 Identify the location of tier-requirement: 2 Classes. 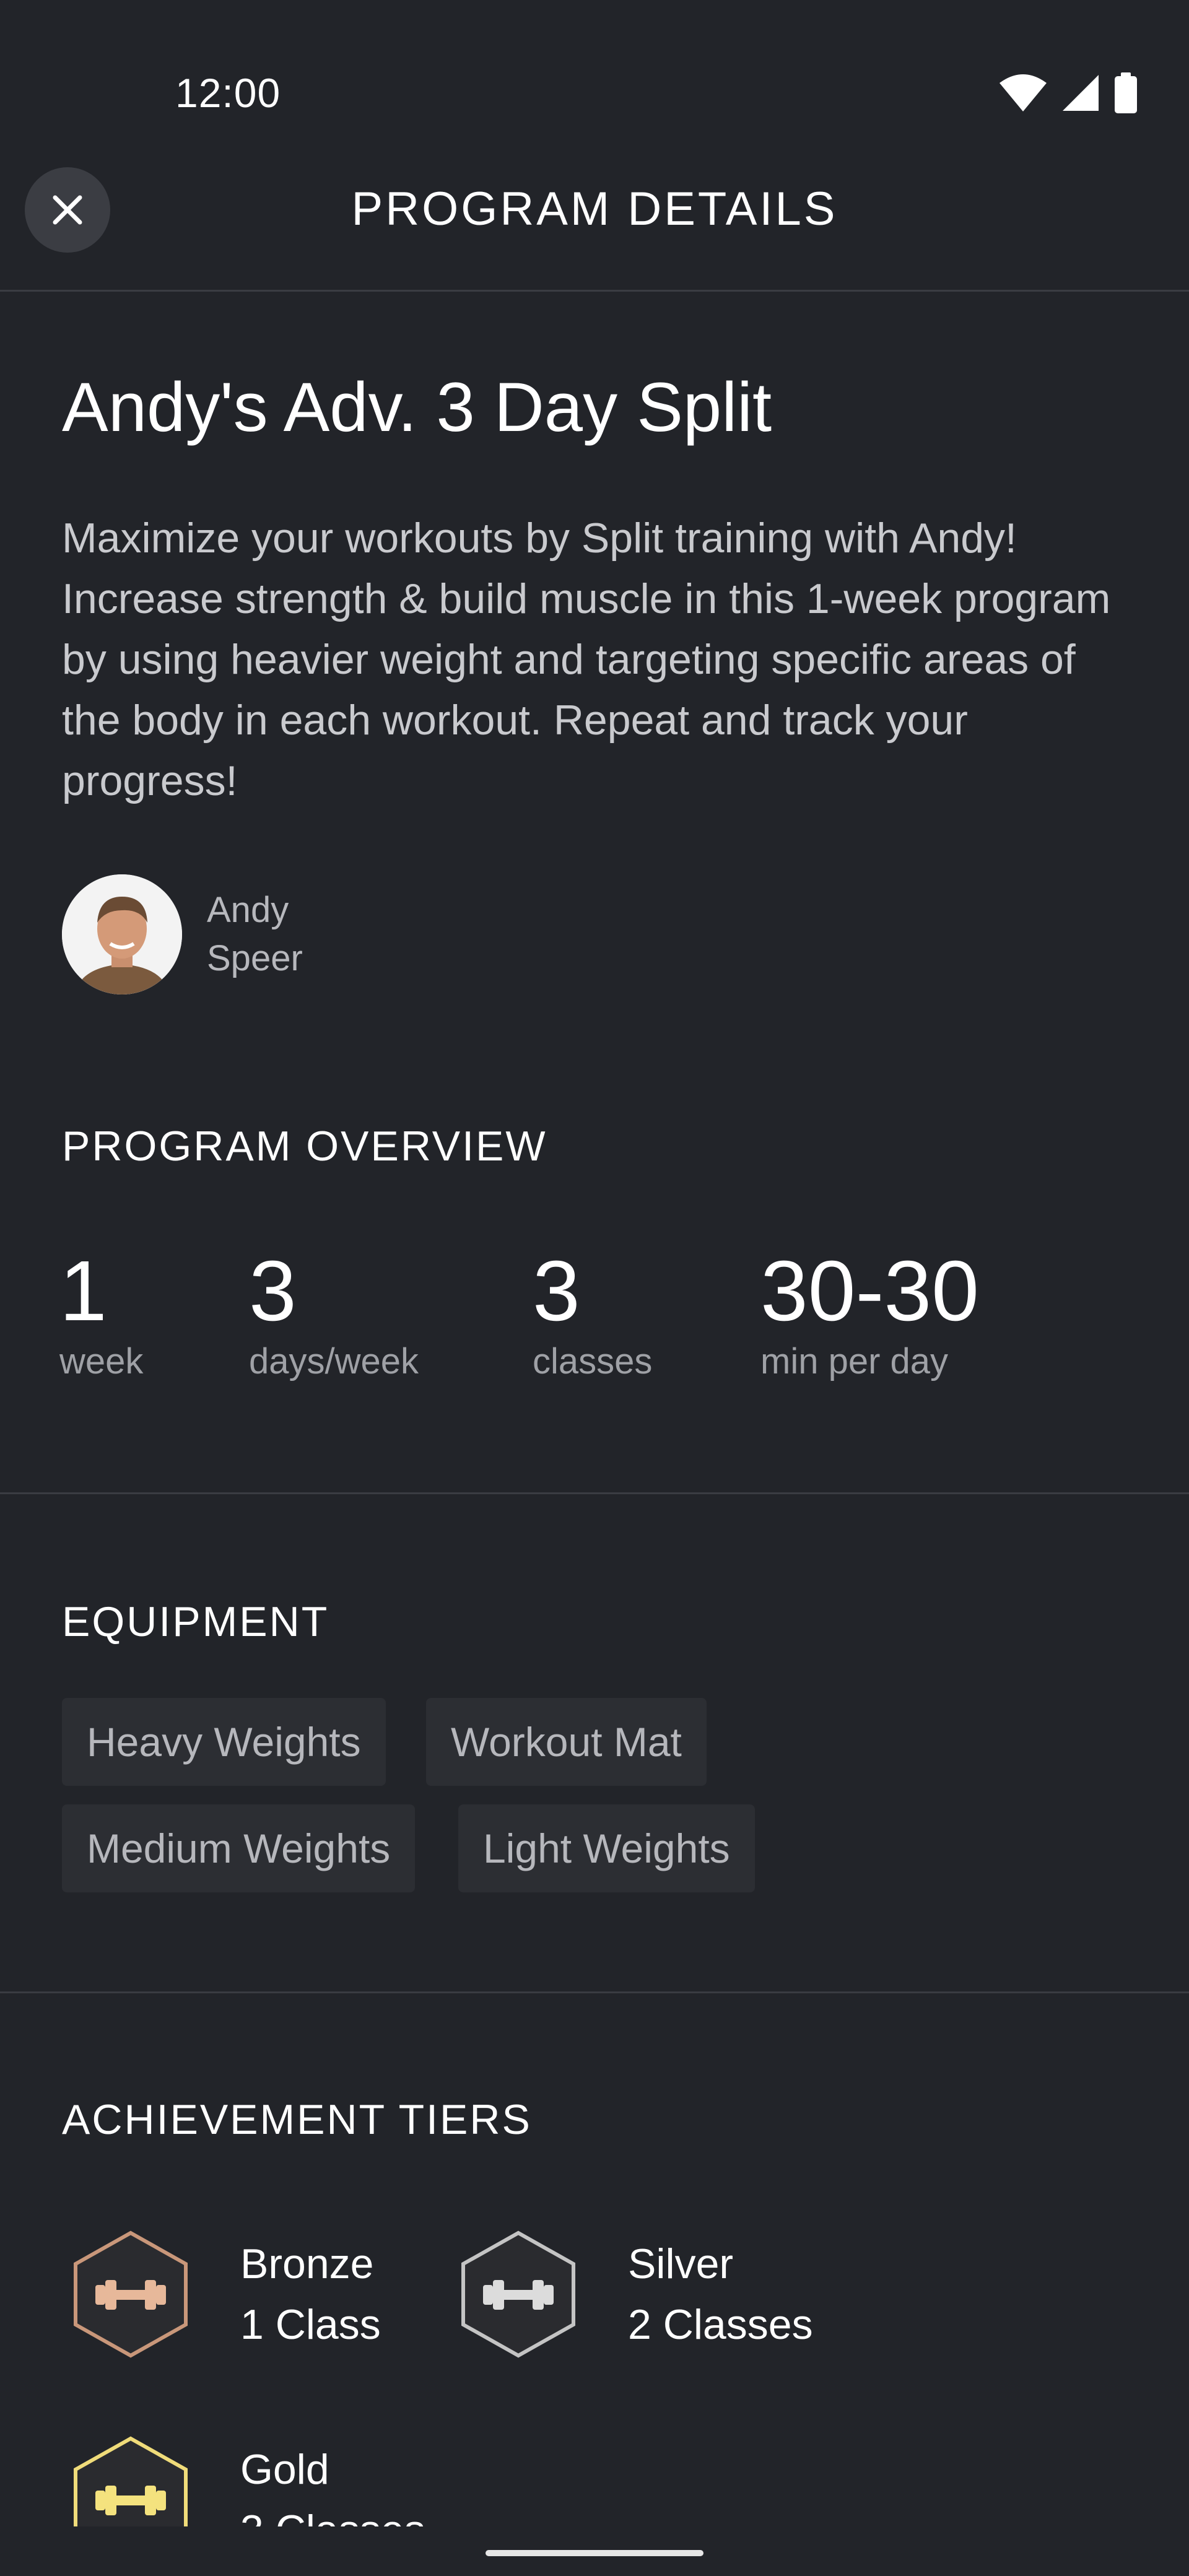
(720, 2324).